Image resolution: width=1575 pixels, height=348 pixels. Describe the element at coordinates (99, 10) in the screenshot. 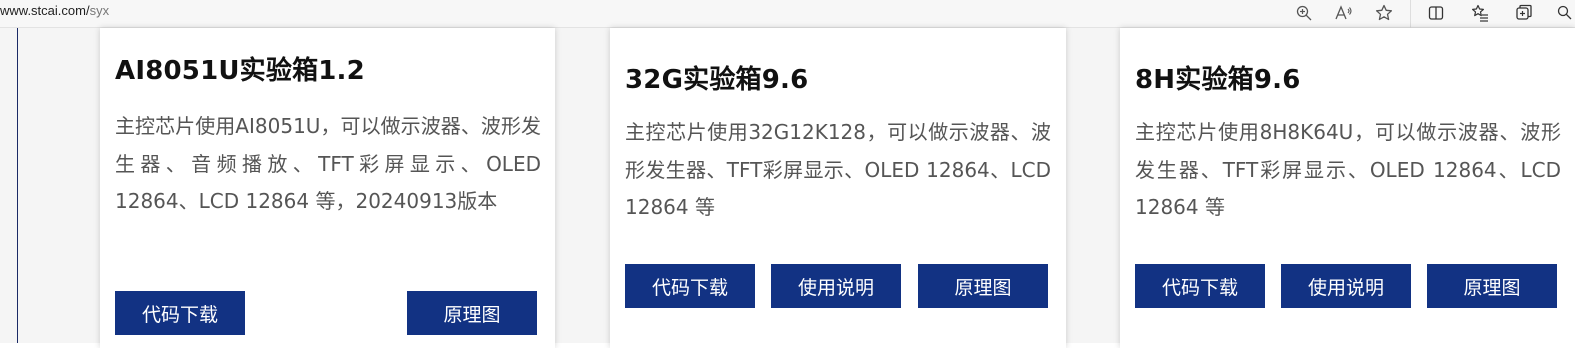

I see `url-path: syx` at that location.